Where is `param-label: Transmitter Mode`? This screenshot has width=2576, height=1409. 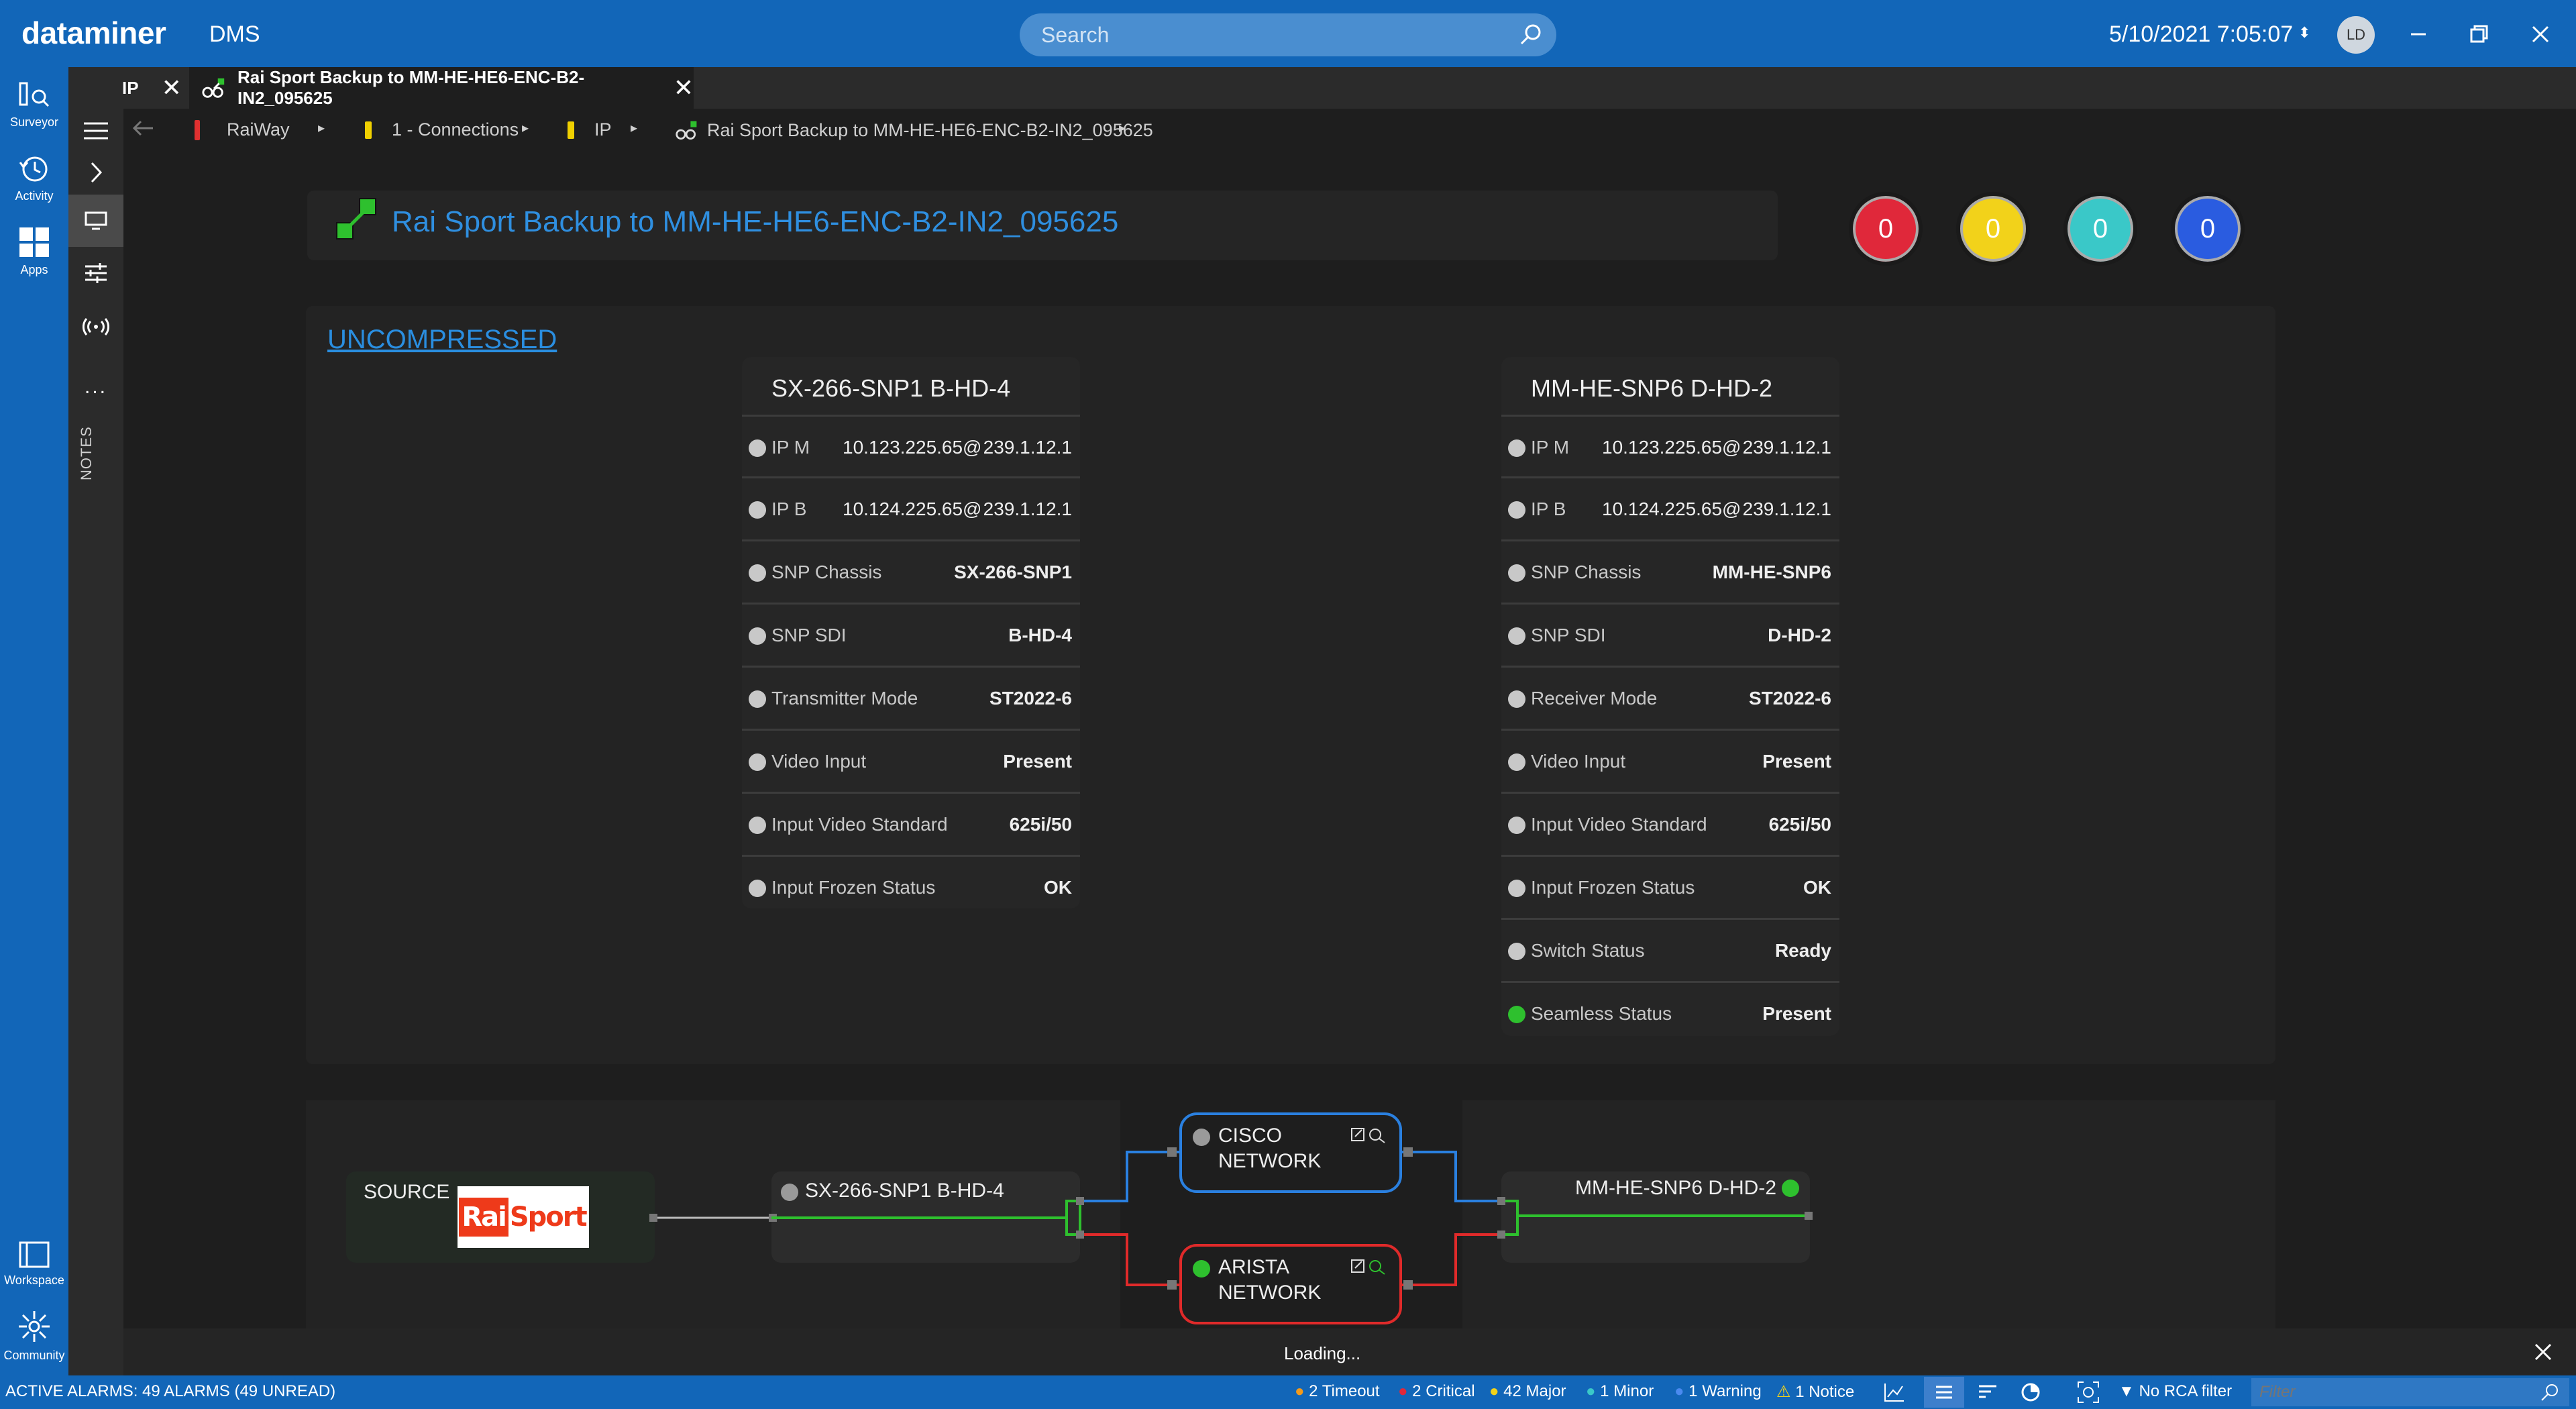 param-label: Transmitter Mode is located at coordinates (844, 698).